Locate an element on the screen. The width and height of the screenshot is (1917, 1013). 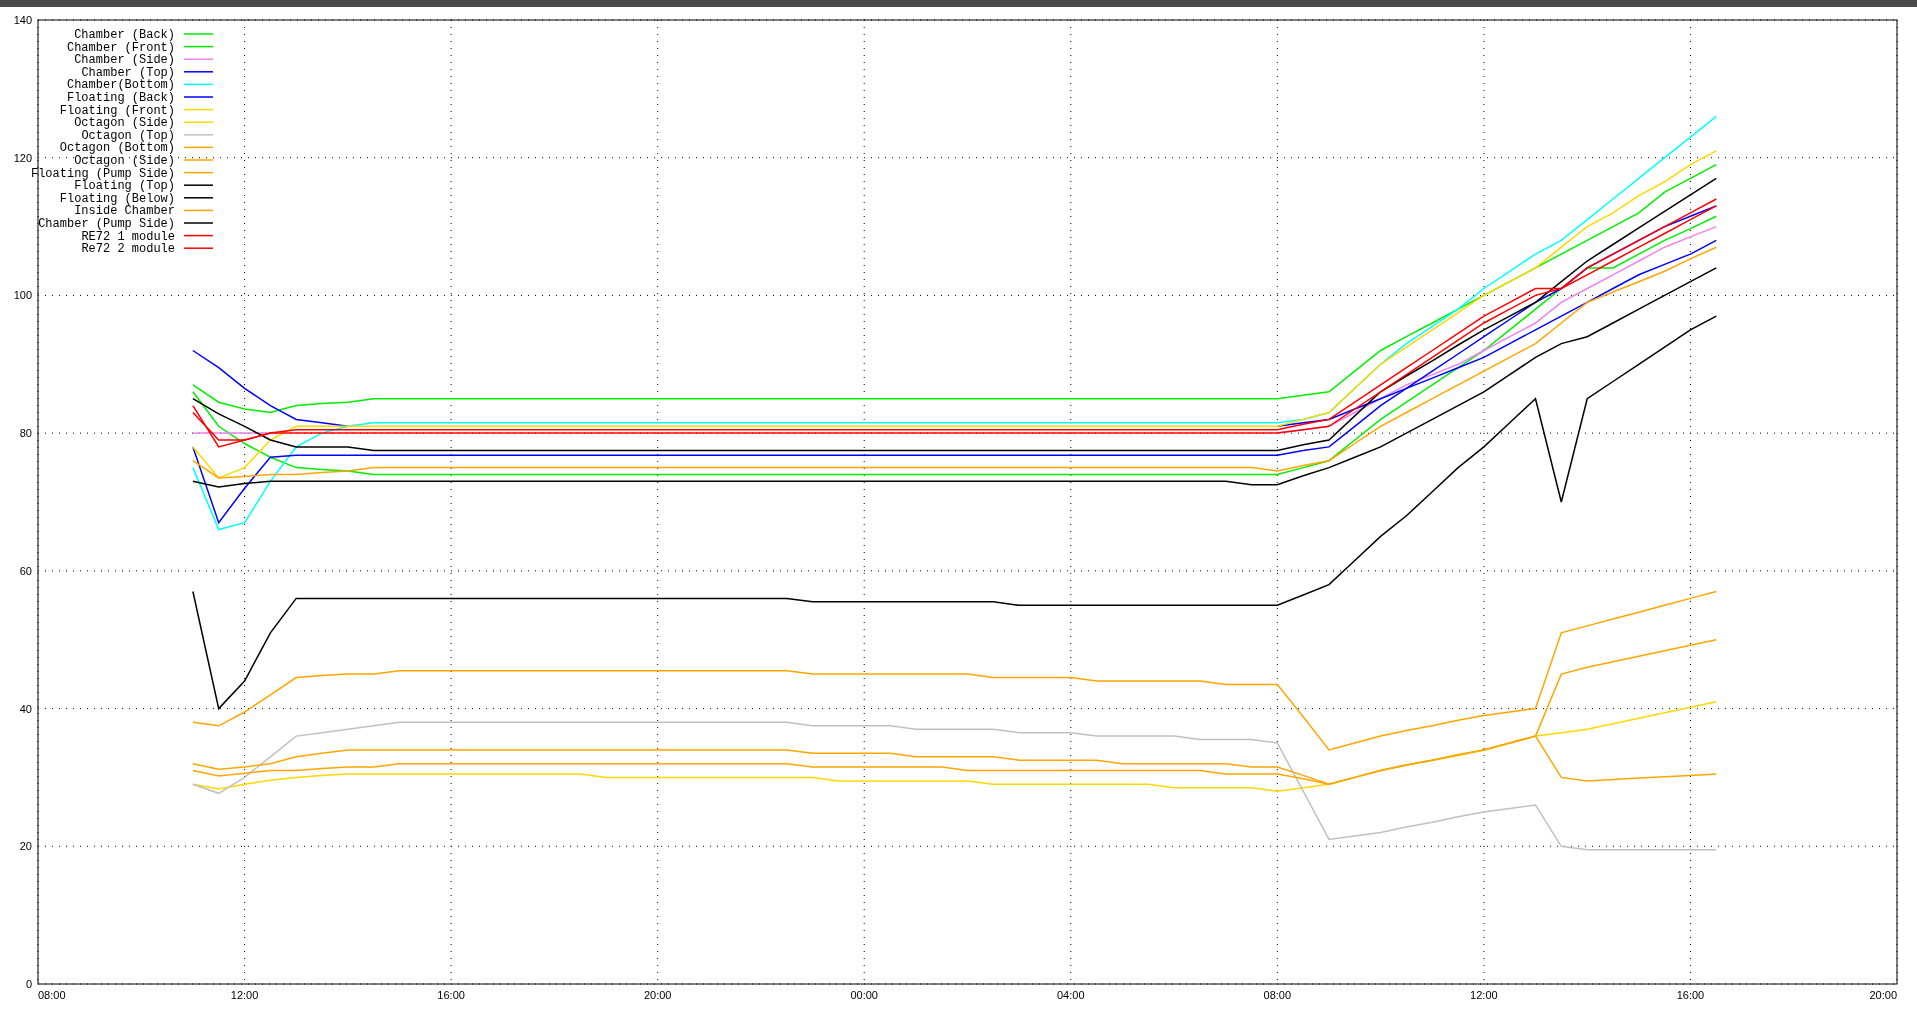
legend-label: Floating (Top) is located at coordinates (124, 186).